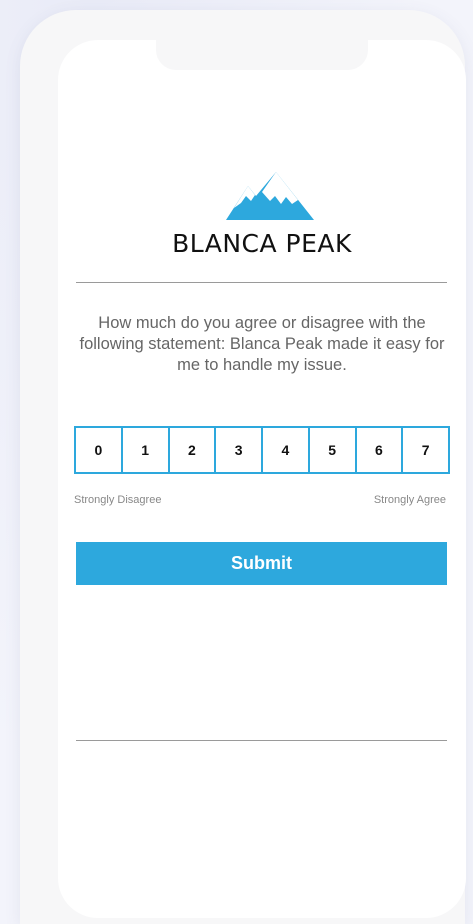 This screenshot has width=473, height=924. Describe the element at coordinates (238, 450) in the screenshot. I see `rating-option-3: 3` at that location.